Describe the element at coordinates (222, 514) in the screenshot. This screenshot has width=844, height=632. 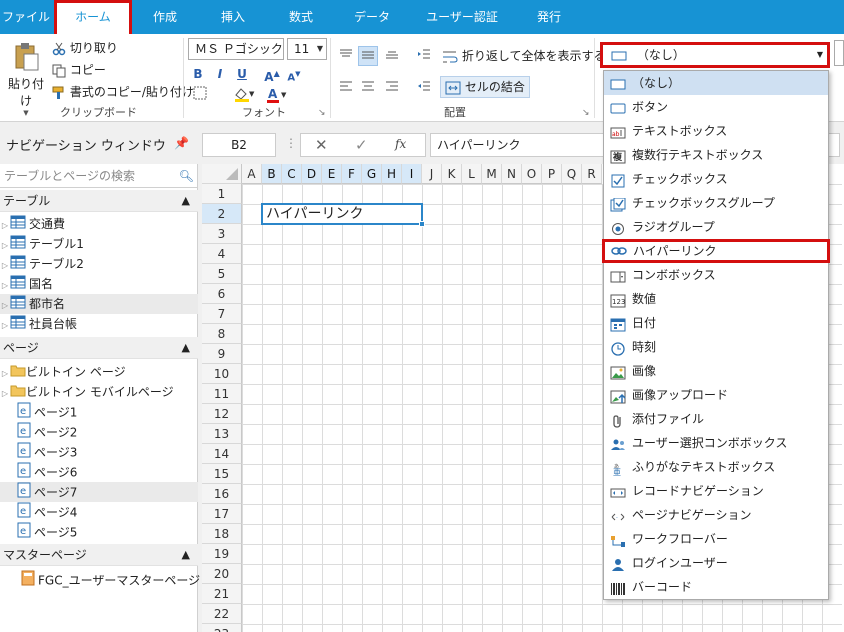
I see `row-header: 17` at that location.